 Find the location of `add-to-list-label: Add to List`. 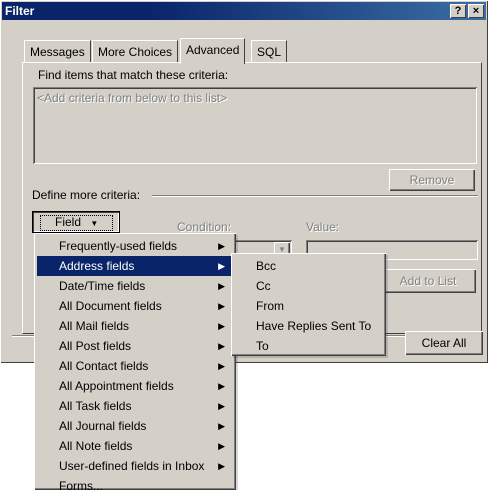

add-to-list-label: Add to List is located at coordinates (428, 281).